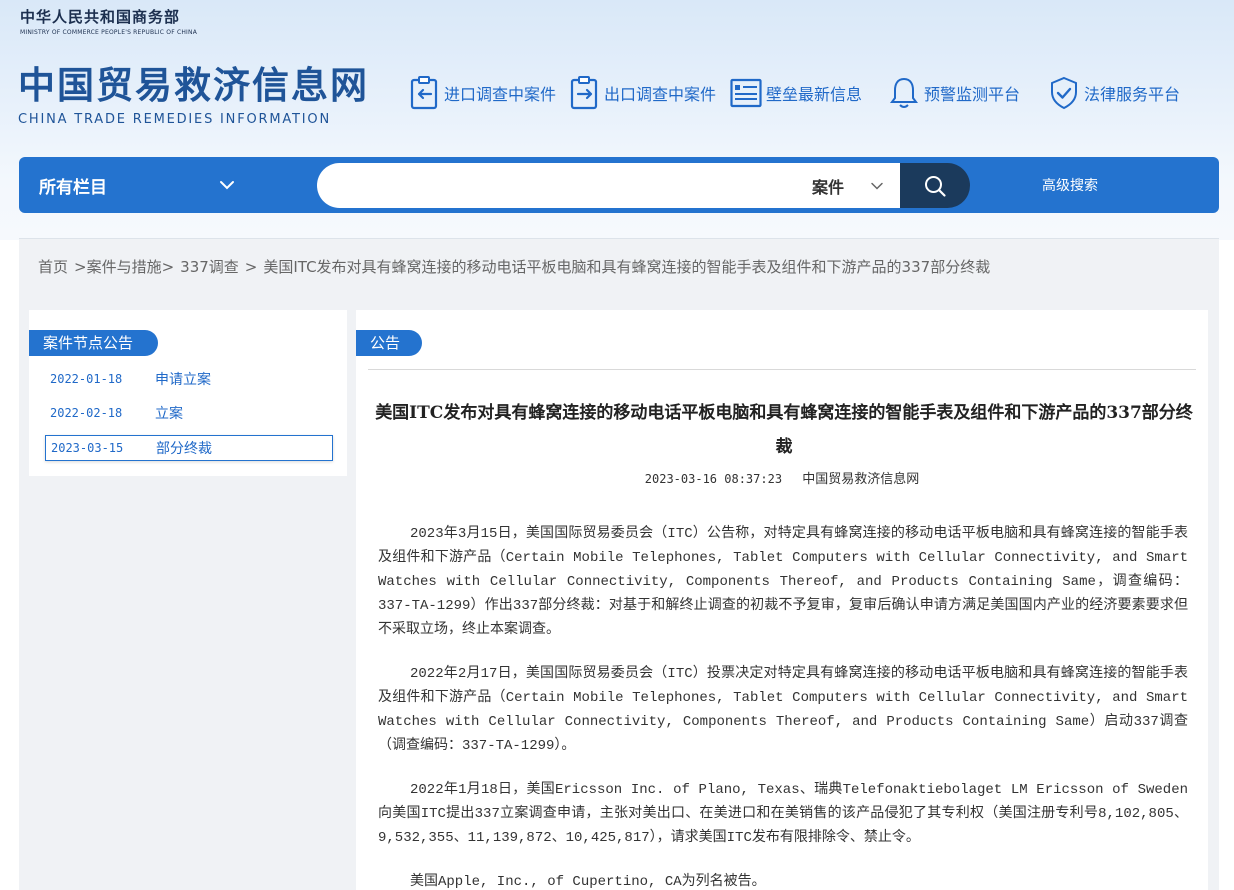 This screenshot has width=1234, height=890. Describe the element at coordinates (972, 94) in the screenshot. I see `nav-warning-label: 预警监测平台` at that location.